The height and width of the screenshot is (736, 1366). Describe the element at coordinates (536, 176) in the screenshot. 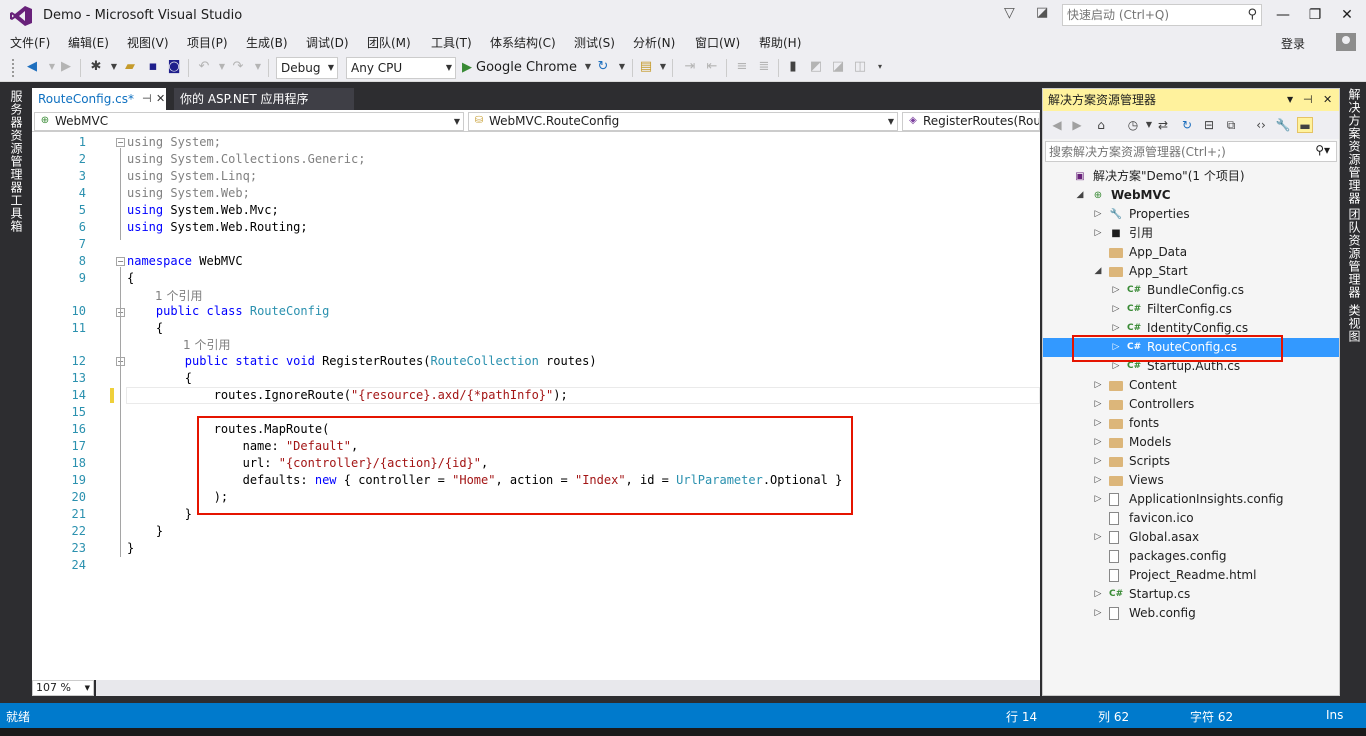

I see `code-line: 3 using System.Linq;` at that location.